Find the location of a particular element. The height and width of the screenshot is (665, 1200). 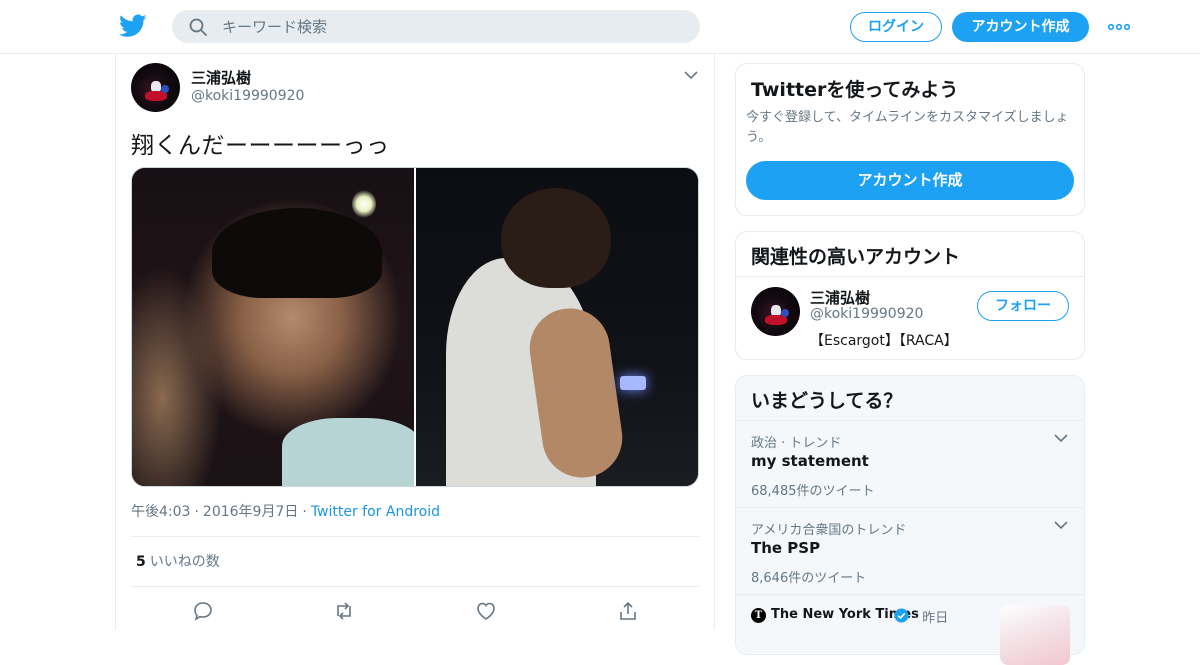

likes-label: いいねの数 is located at coordinates (184, 562).